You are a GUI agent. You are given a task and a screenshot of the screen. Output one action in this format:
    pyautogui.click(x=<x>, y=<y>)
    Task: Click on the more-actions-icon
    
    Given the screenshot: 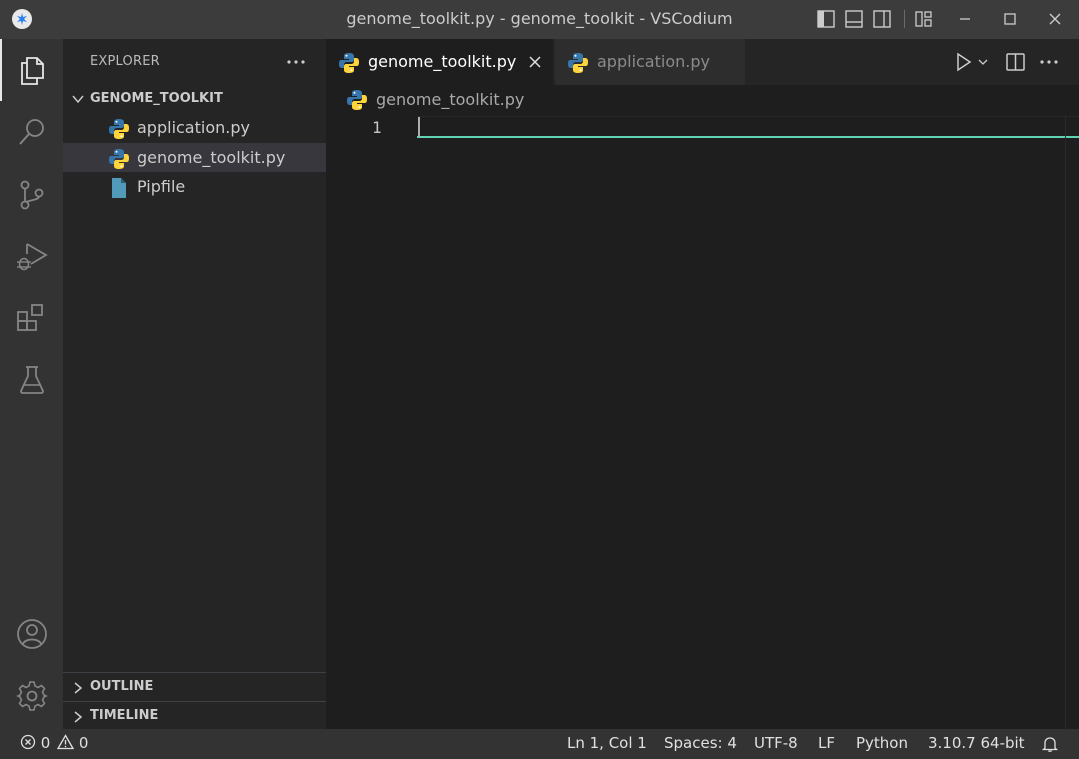 What is the action you would take?
    pyautogui.click(x=296, y=62)
    